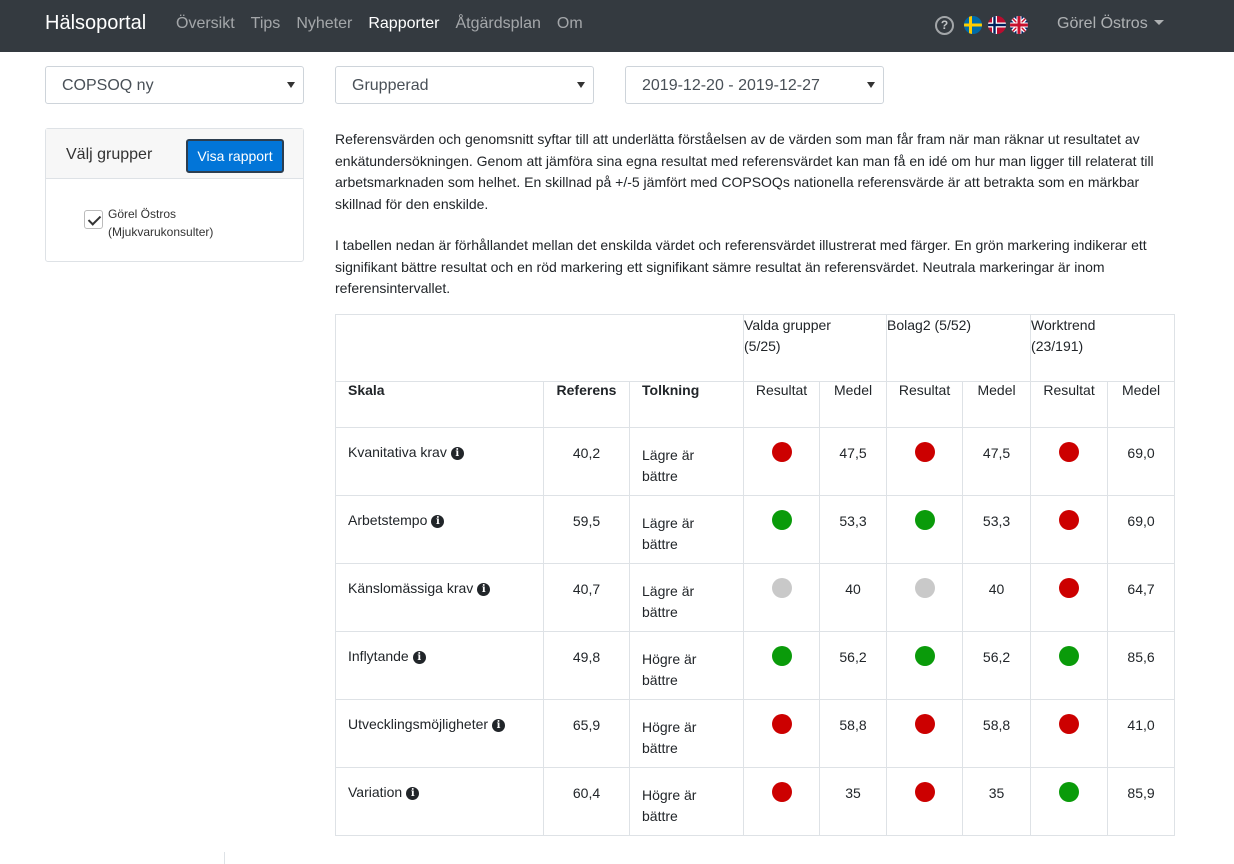 The image size is (1234, 864). What do you see at coordinates (378, 656) in the screenshot?
I see `scale-name: Inflytande` at bounding box center [378, 656].